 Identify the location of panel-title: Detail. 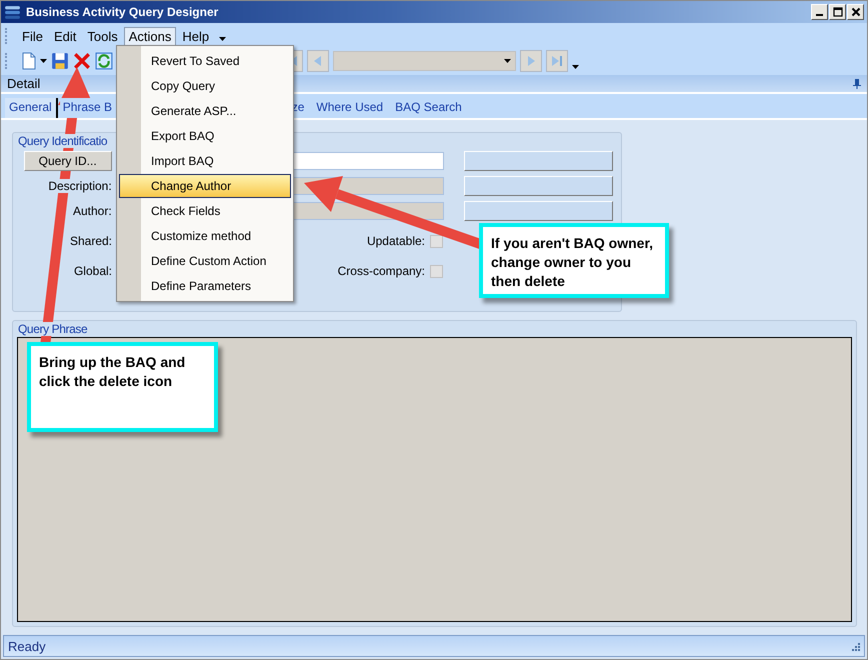
(23, 83).